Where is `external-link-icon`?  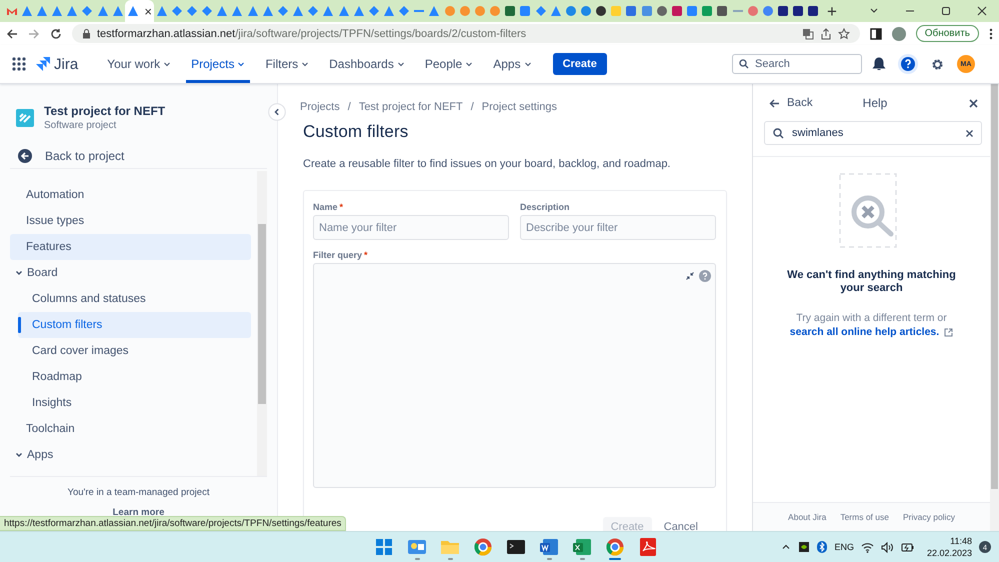 external-link-icon is located at coordinates (949, 332).